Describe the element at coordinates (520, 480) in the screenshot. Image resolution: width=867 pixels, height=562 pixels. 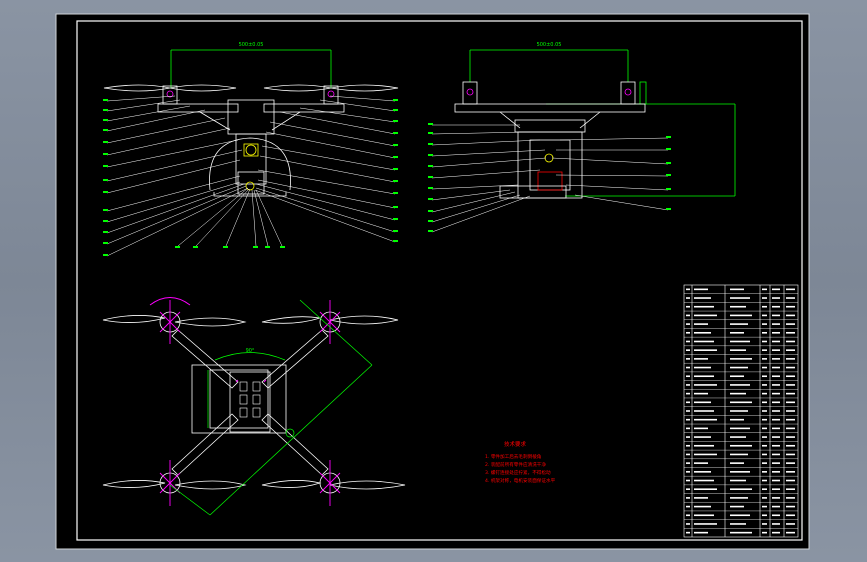
I see `notes-line: 4. 机架对称，电机安装面保证水平` at that location.